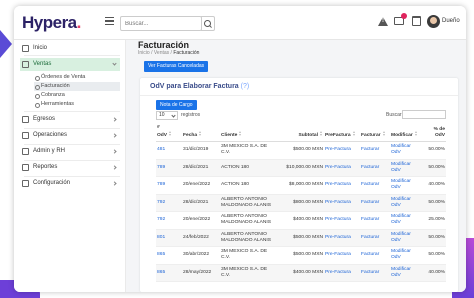 Image resolution: width=474 pixels, height=298 pixels. Describe the element at coordinates (301, 168) in the screenshot. I see `cell-subtotal: $10,000.00 MXN` at that location.